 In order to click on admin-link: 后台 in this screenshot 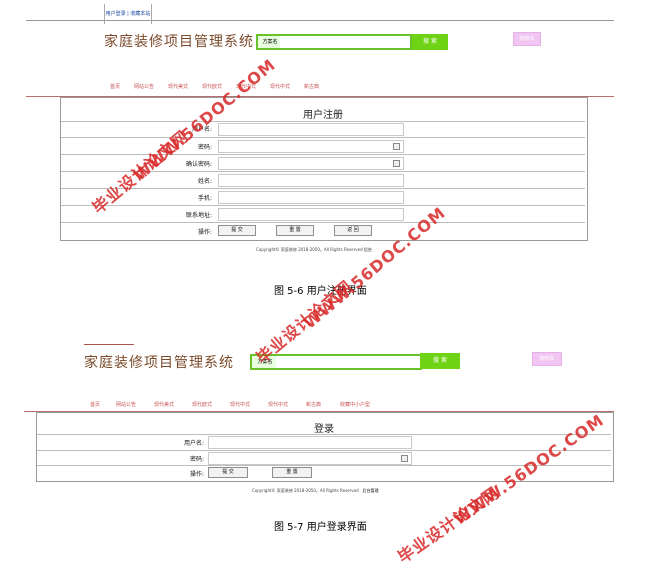, I will do `click(368, 249)`.